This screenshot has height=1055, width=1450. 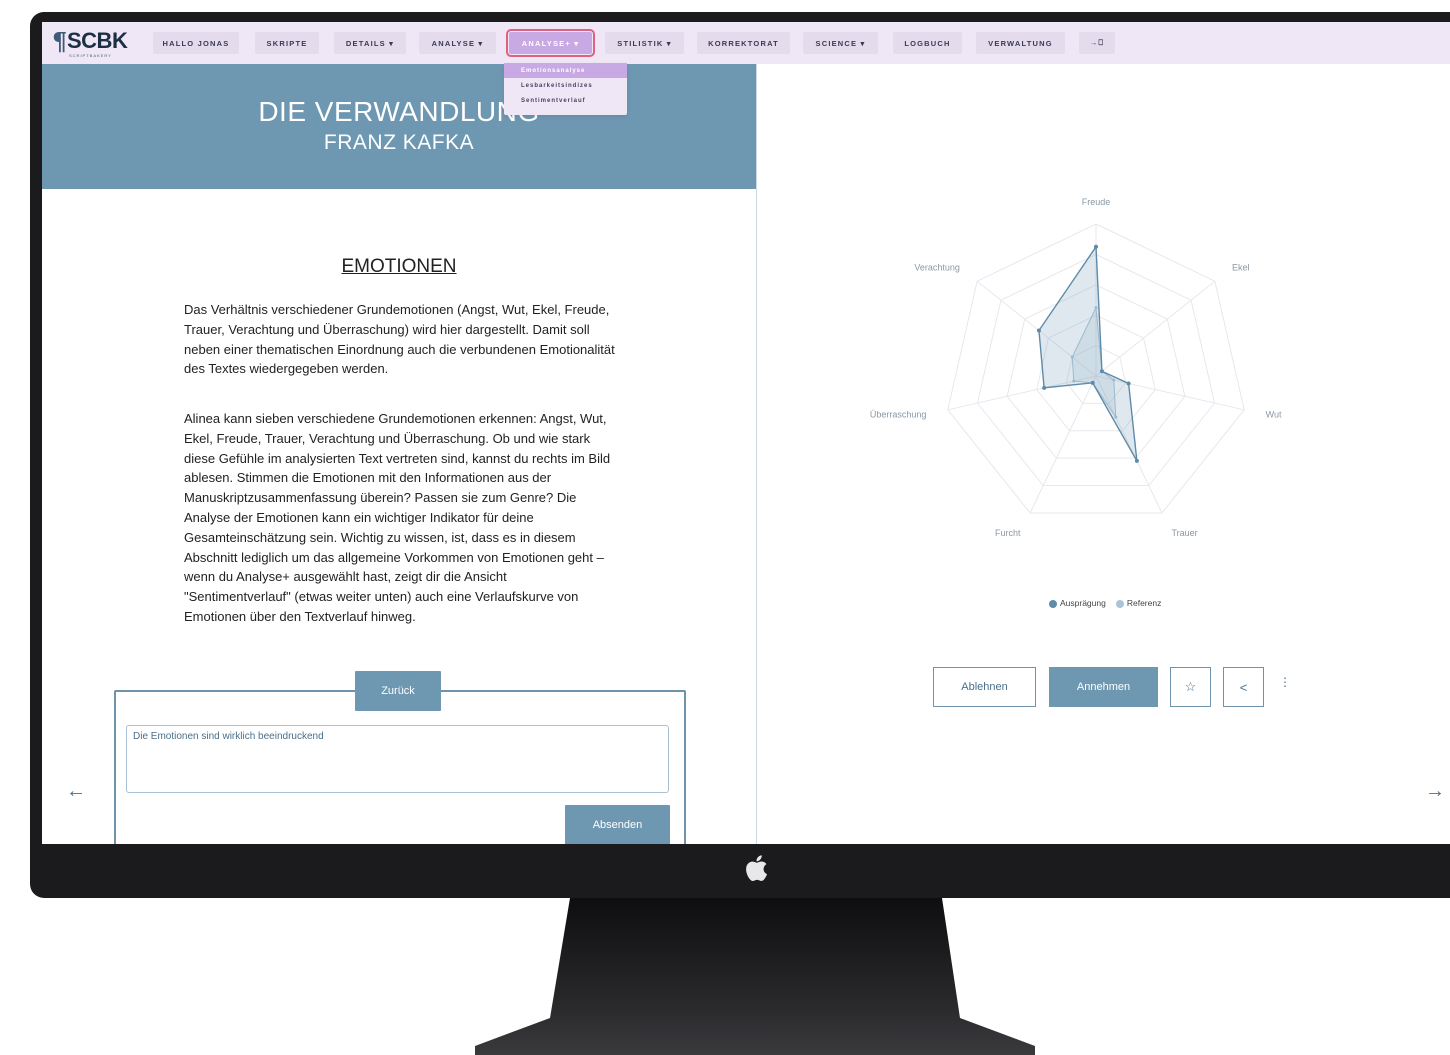 I want to click on nav-stilistik: STILISTIK ▾, so click(x=644, y=43).